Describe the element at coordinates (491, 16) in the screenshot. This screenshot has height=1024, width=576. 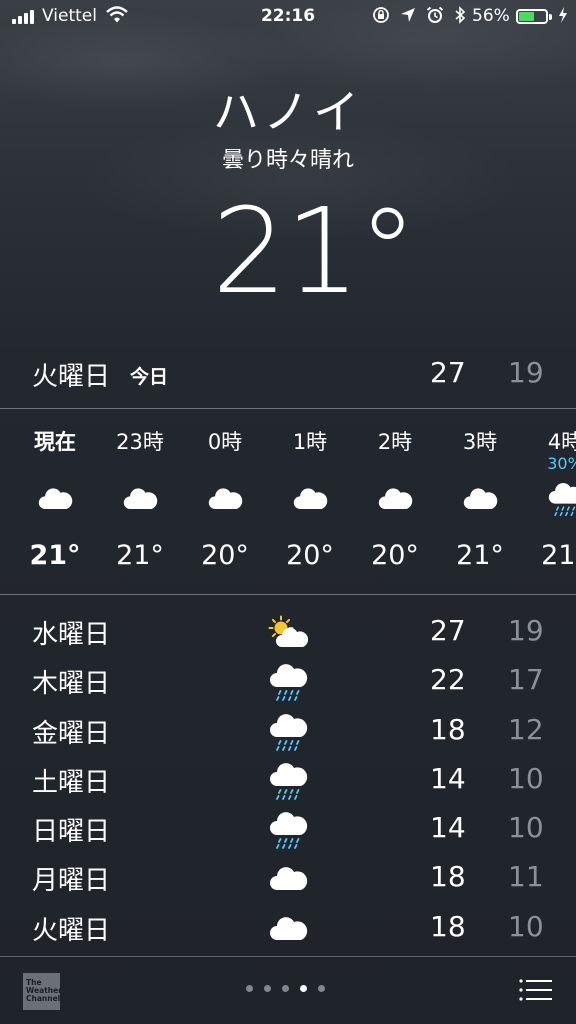
I see `battery-percent: 56%` at that location.